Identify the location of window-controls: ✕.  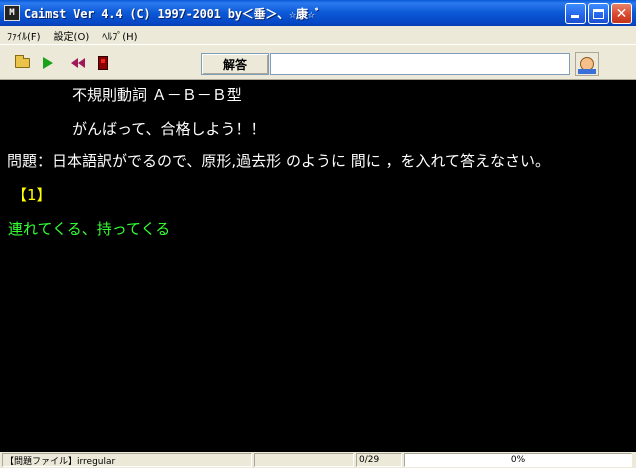
(598, 13).